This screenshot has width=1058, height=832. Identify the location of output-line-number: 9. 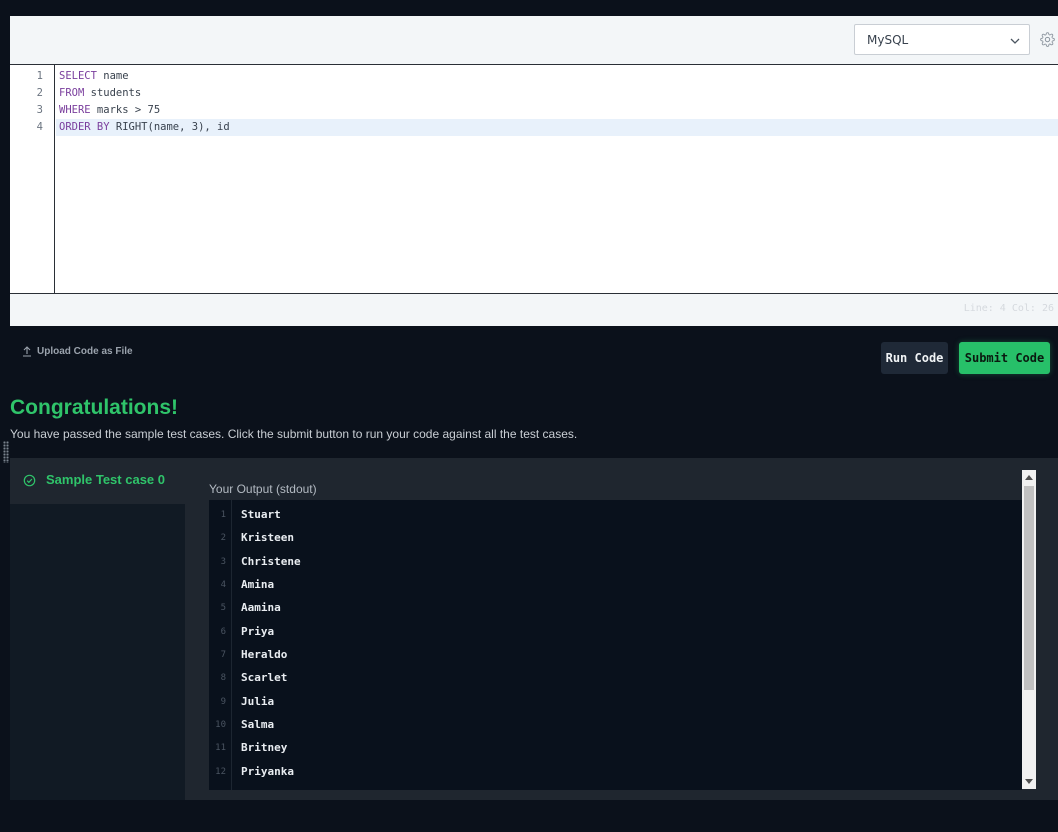
(223, 702).